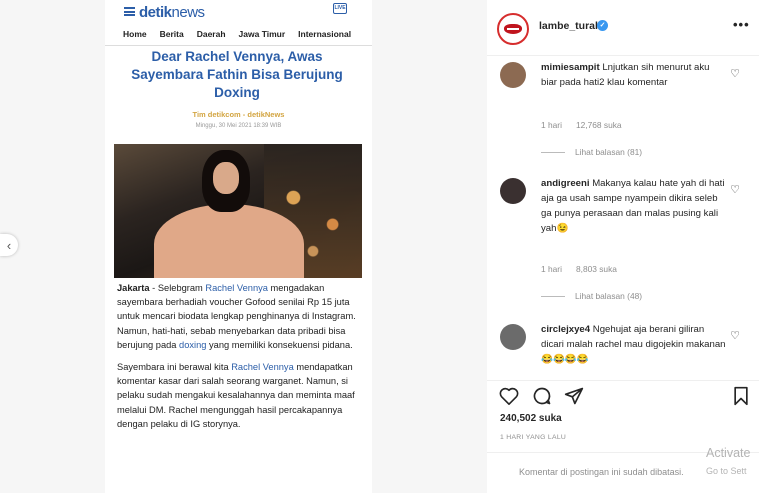  Describe the element at coordinates (570, 26) in the screenshot. I see `post-username: lambe_turah` at that location.